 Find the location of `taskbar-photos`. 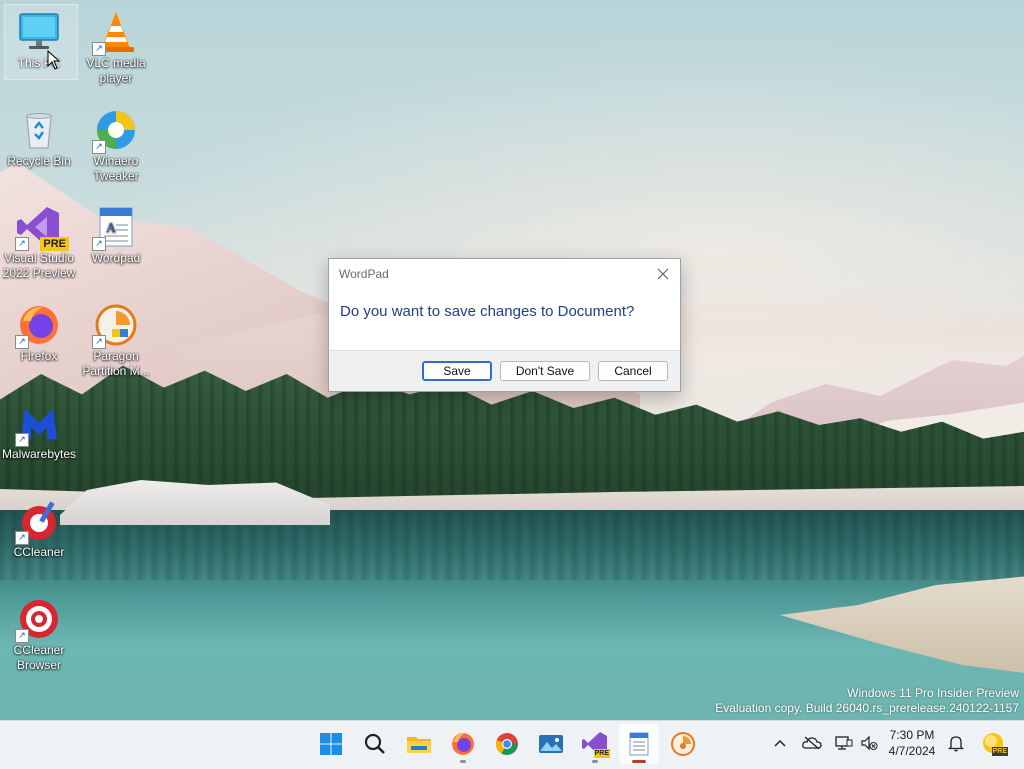

taskbar-photos is located at coordinates (551, 744).